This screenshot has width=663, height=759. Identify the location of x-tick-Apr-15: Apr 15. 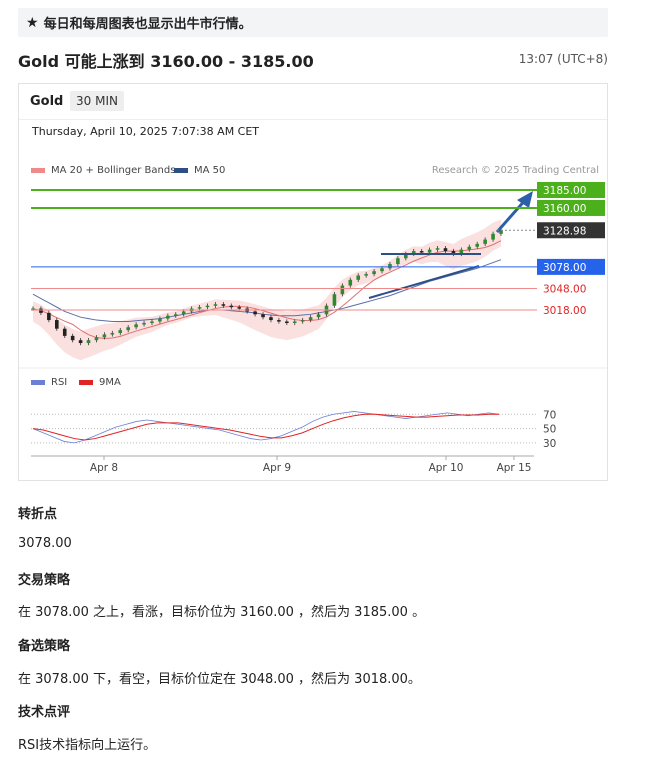
(514, 465).